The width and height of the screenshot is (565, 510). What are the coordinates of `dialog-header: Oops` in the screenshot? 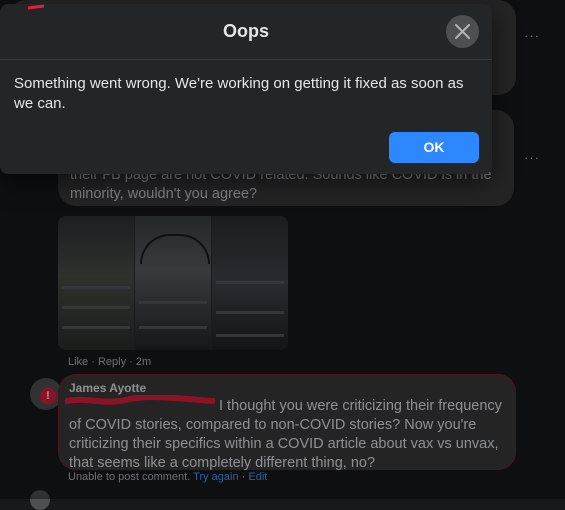 It's located at (246, 32).